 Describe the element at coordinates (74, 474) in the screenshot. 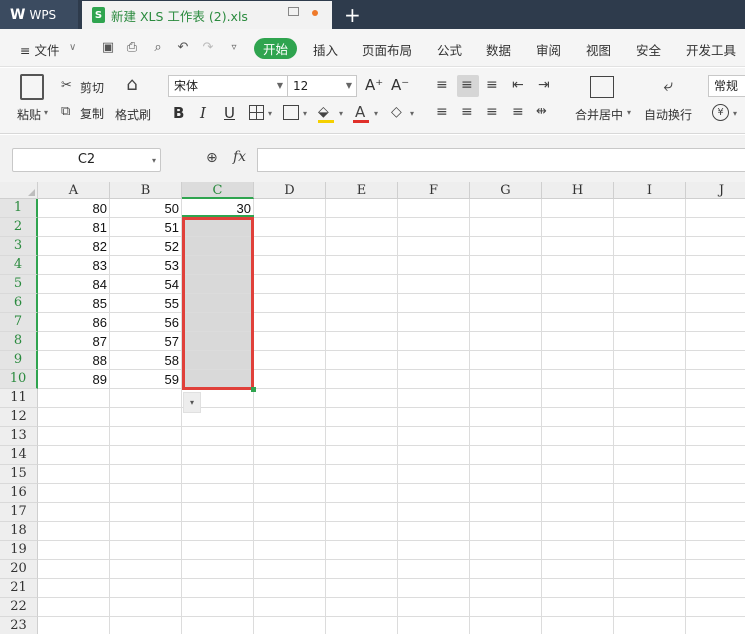

I see `cell-a15` at that location.